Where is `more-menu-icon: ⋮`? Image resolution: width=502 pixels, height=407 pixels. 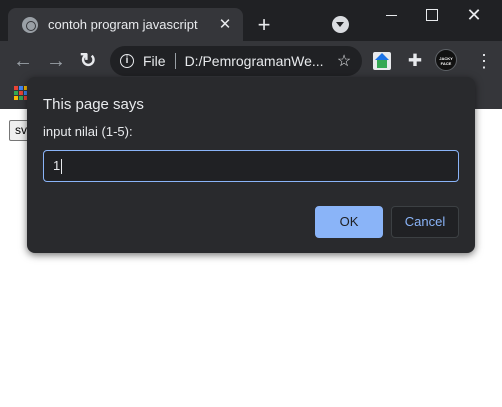
more-menu-icon: ⋮ is located at coordinates (484, 61).